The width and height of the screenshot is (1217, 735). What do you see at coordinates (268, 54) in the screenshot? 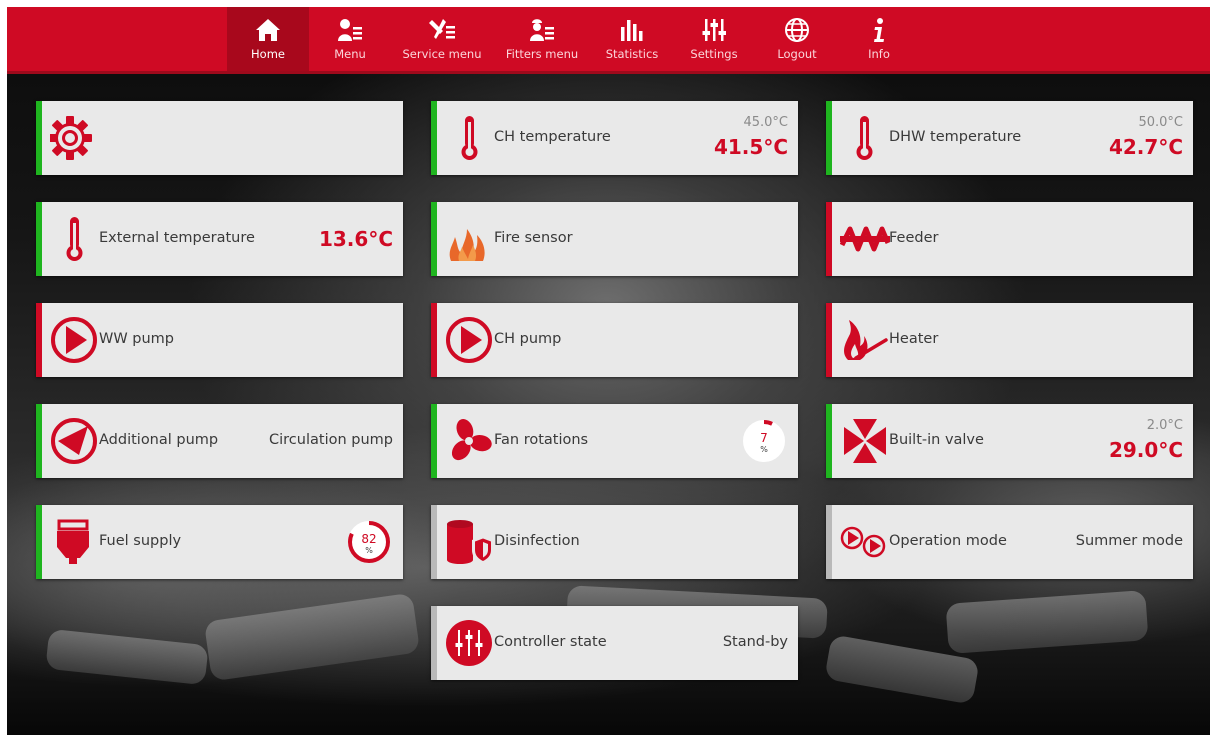
I see `nav-home-label: Home` at bounding box center [268, 54].